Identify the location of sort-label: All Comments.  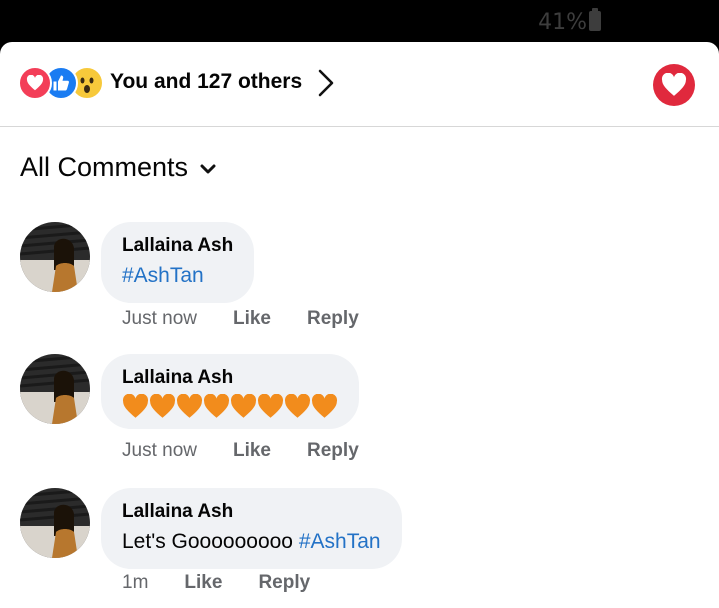
(104, 167).